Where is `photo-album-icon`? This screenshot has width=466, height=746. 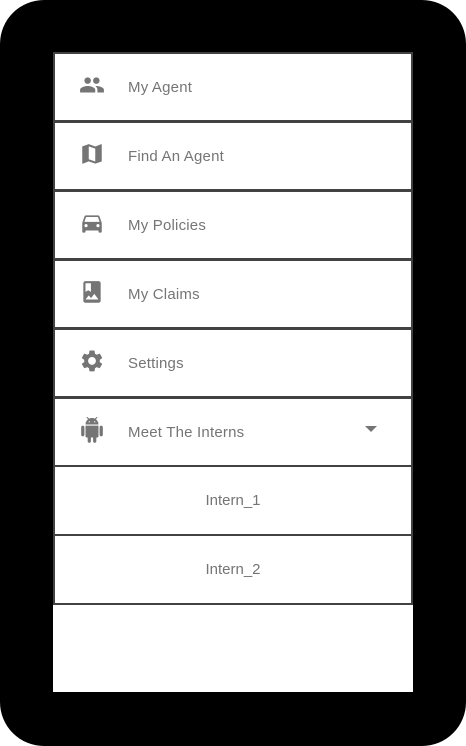 photo-album-icon is located at coordinates (92, 292).